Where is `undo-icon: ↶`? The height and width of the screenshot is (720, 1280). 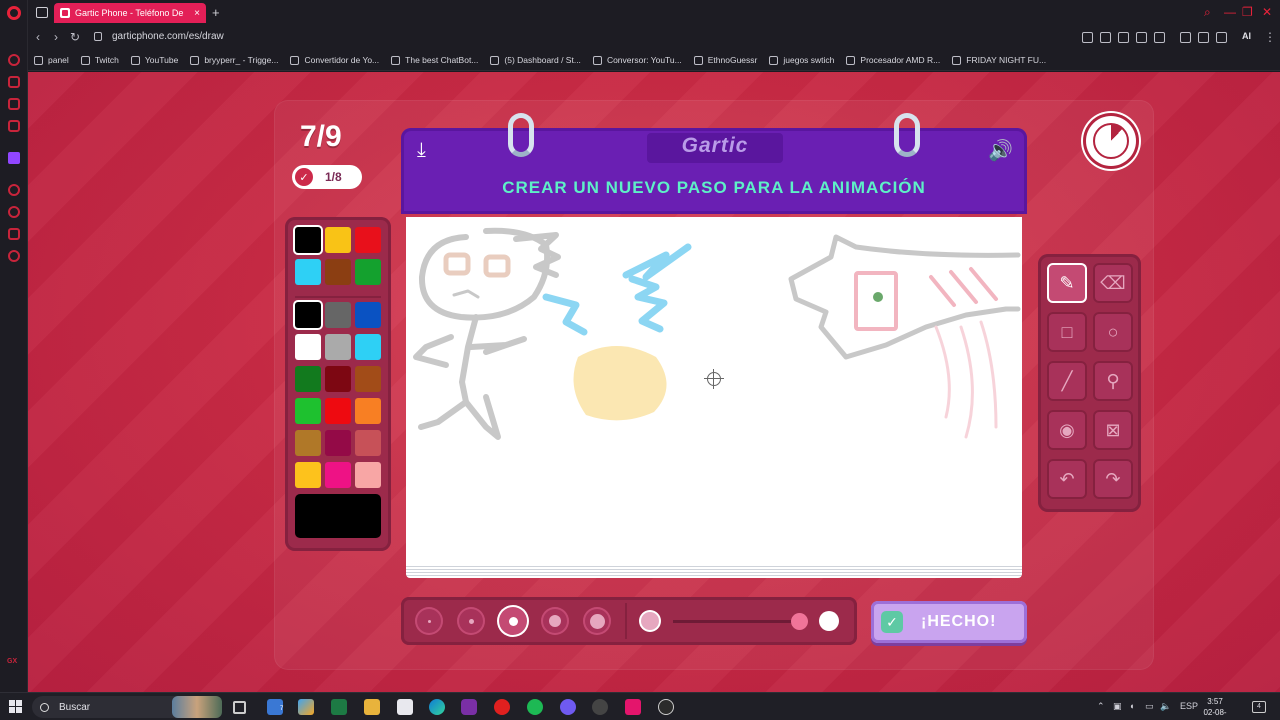
undo-icon: ↶ is located at coordinates (1067, 479).